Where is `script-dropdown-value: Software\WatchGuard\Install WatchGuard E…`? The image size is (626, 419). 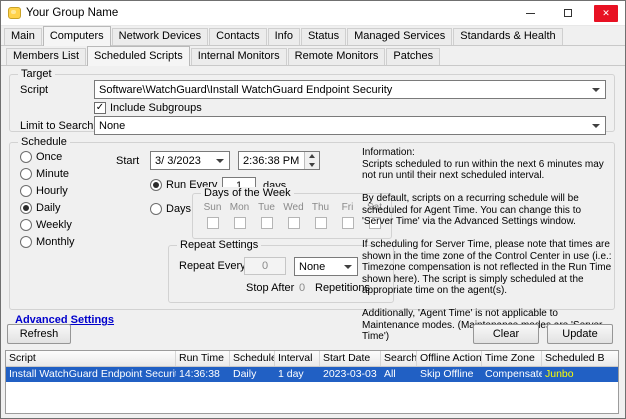 script-dropdown-value: Software\WatchGuard\Install WatchGuard E… is located at coordinates (246, 89).